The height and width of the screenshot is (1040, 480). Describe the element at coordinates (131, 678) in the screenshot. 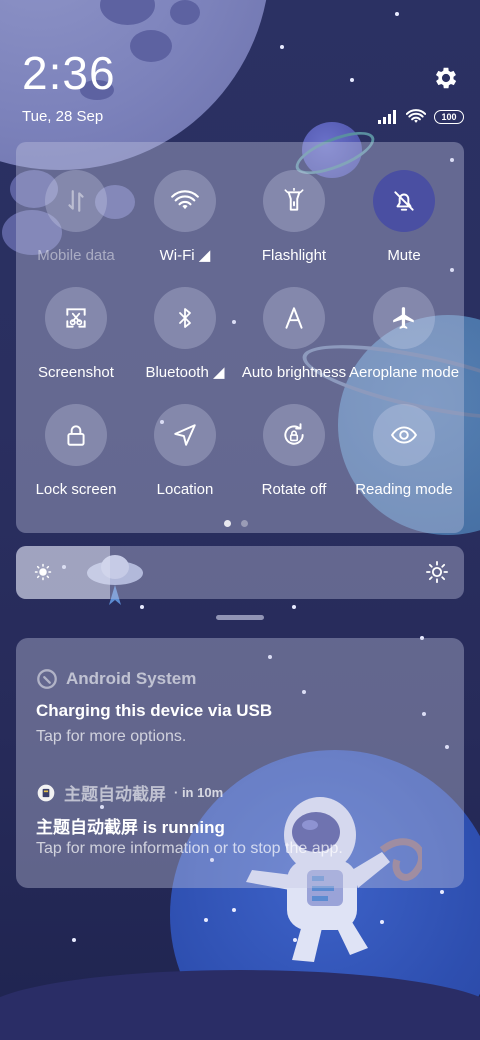

I see `notification-app-name: Android System` at that location.